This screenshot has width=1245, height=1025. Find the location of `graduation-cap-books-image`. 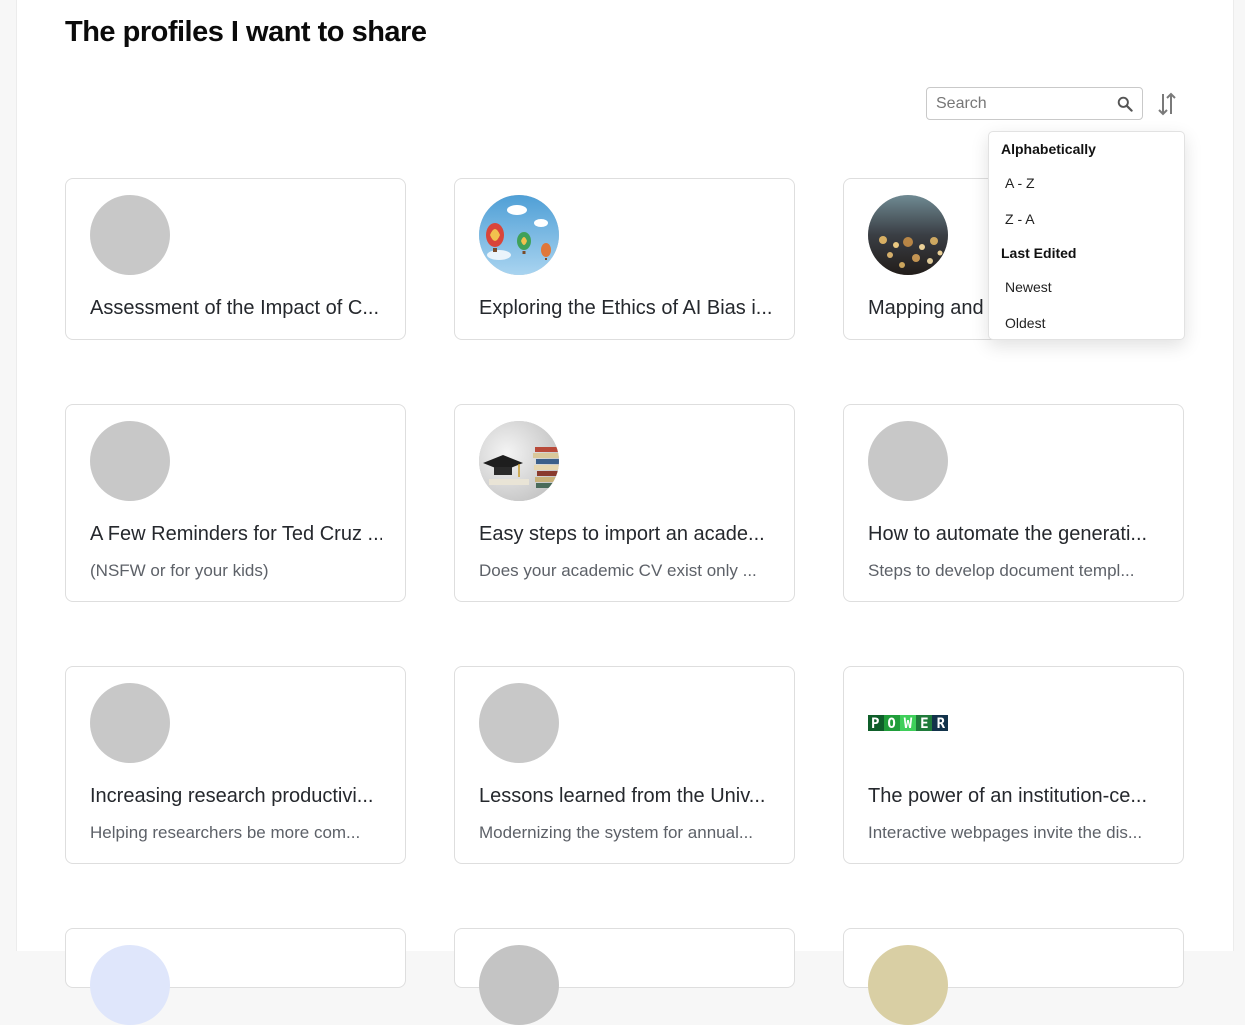

graduation-cap-books-image is located at coordinates (519, 461).